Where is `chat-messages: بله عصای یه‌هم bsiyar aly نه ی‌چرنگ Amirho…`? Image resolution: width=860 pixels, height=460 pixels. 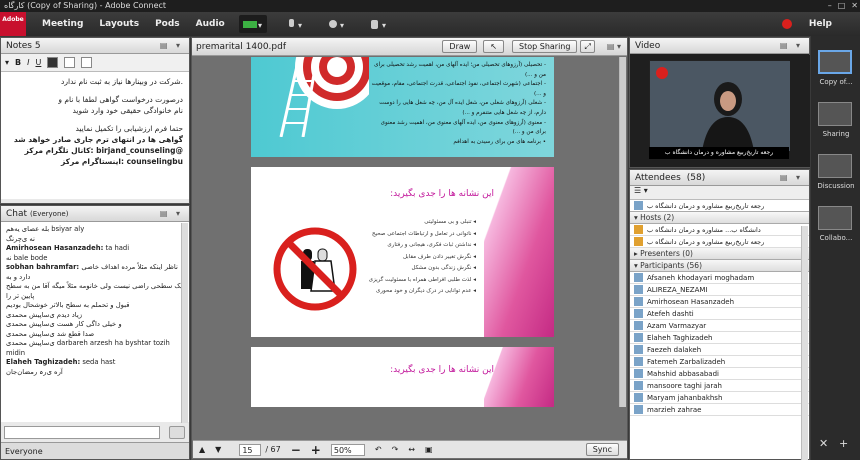
chat-messages: بله عصای یه‌هم bsiyar aly نه ی‌چرنگ Amirho… is located at coordinates (95, 322).